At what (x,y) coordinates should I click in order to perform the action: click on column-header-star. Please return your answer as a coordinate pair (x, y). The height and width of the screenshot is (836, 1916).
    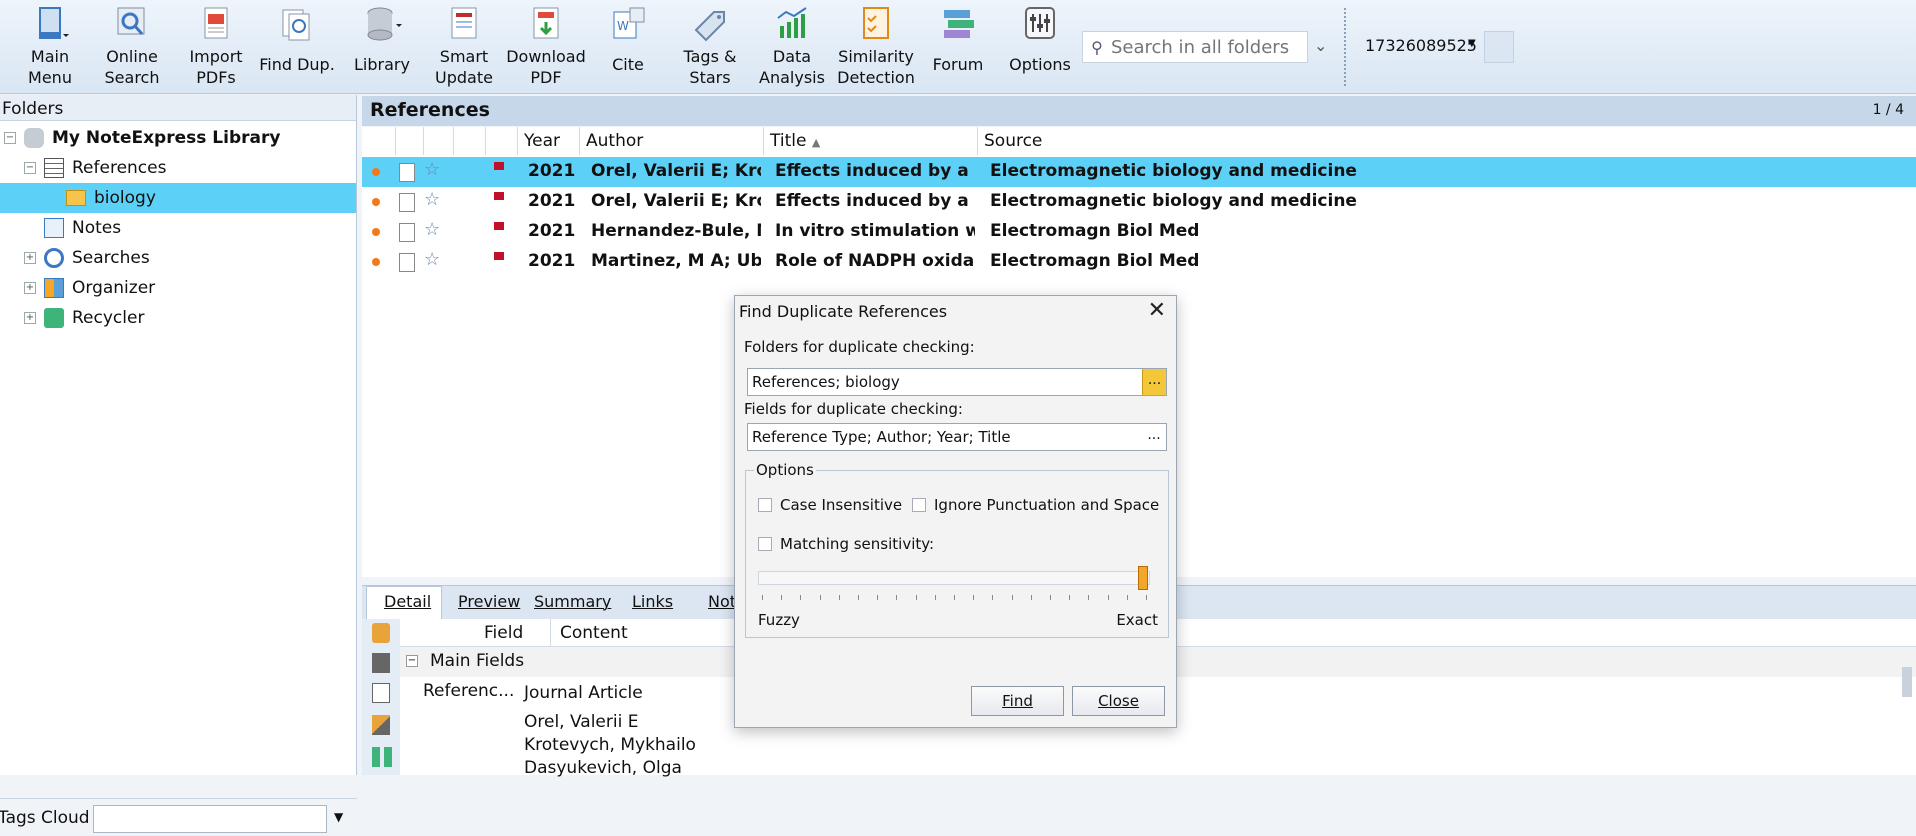
    Looking at the image, I should click on (439, 141).